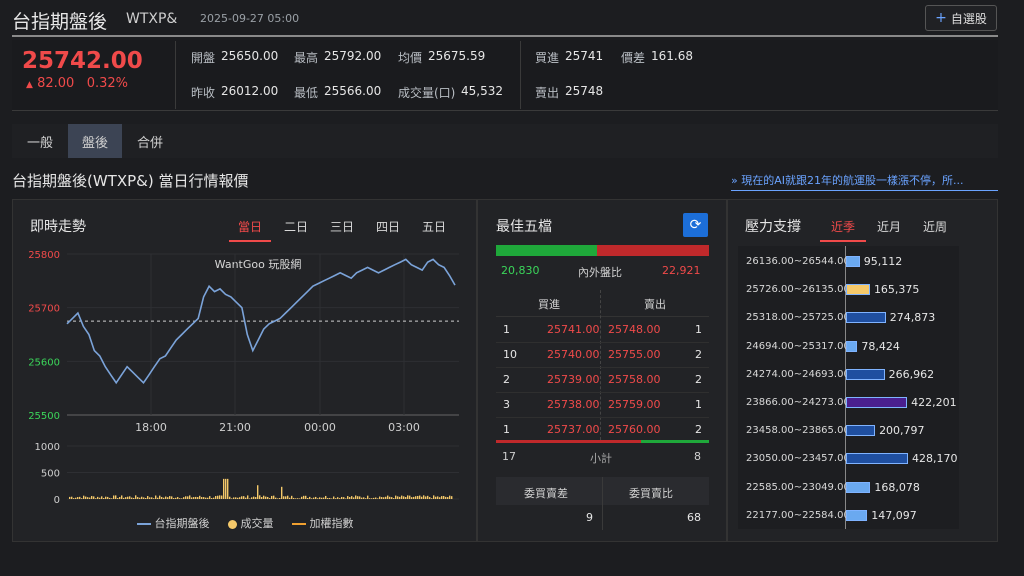 The height and width of the screenshot is (576, 1024). What do you see at coordinates (40, 141) in the screenshot?
I see `tab-general: 一般` at bounding box center [40, 141].